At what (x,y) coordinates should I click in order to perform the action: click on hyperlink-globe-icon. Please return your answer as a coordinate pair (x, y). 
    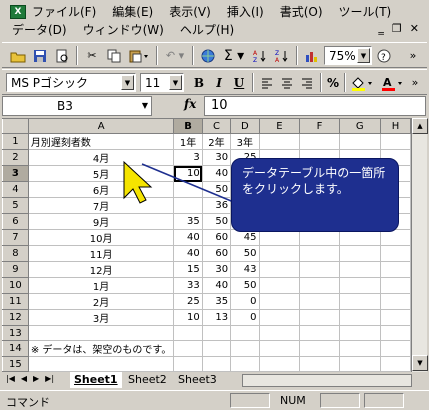
    Looking at the image, I should click on (208, 55).